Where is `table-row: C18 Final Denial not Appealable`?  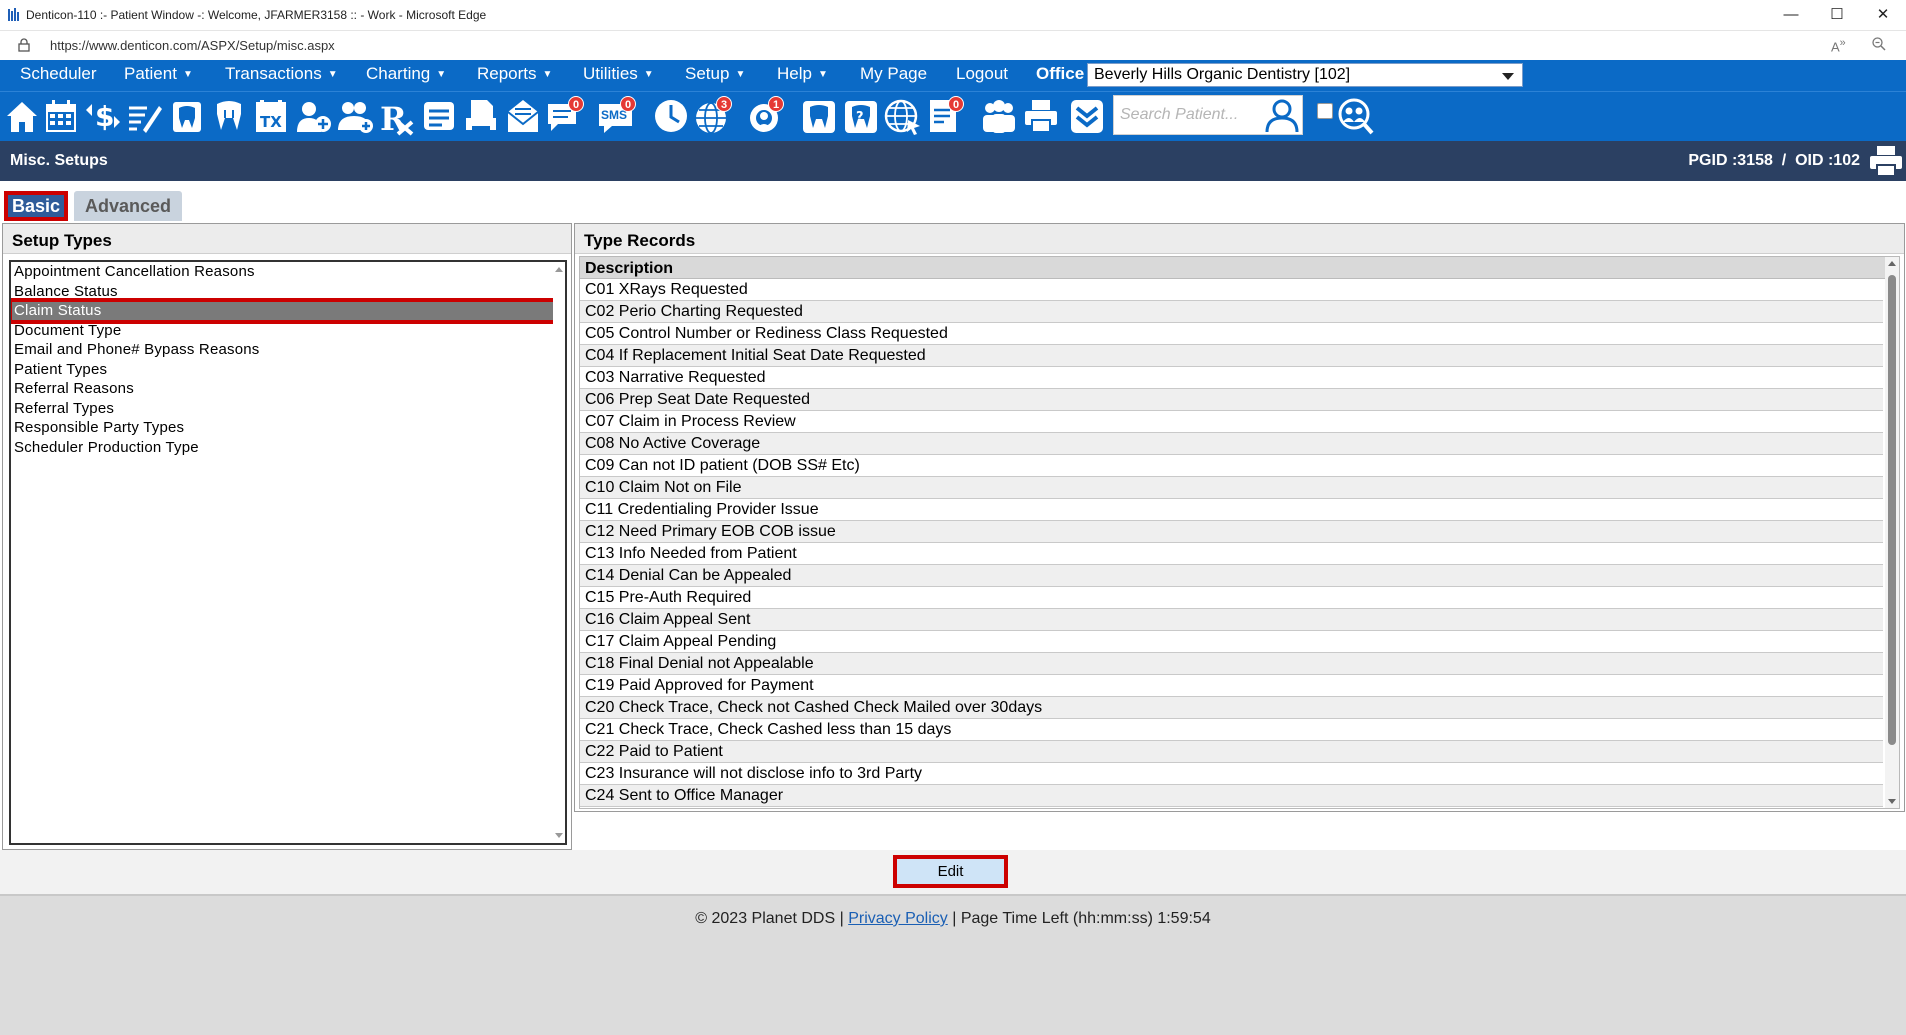 table-row: C18 Final Denial not Appealable is located at coordinates (1231, 664).